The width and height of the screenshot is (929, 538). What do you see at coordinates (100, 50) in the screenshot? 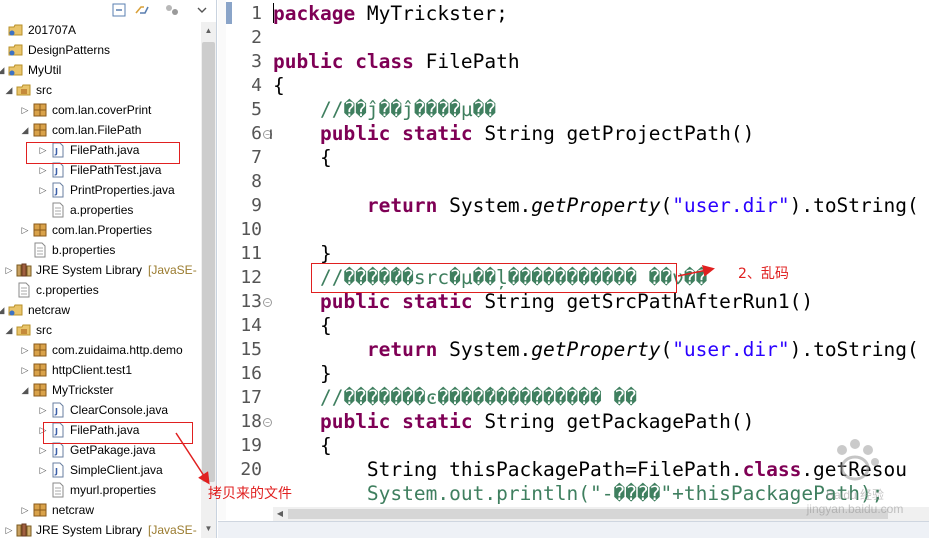
I see `tree-item: DesignPatterns` at bounding box center [100, 50].